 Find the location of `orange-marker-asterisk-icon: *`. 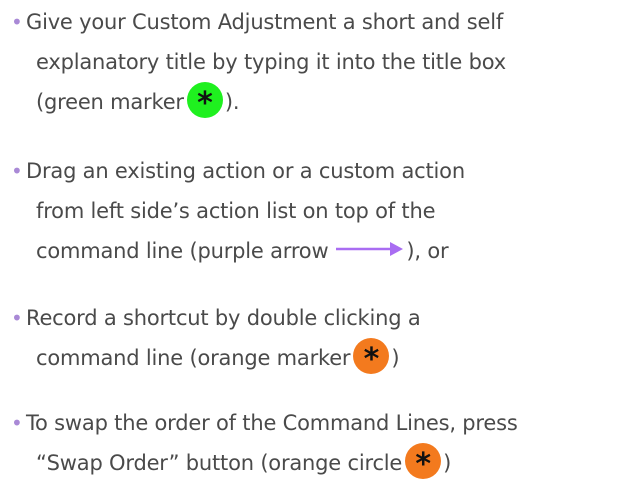

orange-marker-asterisk-icon: * is located at coordinates (371, 357).